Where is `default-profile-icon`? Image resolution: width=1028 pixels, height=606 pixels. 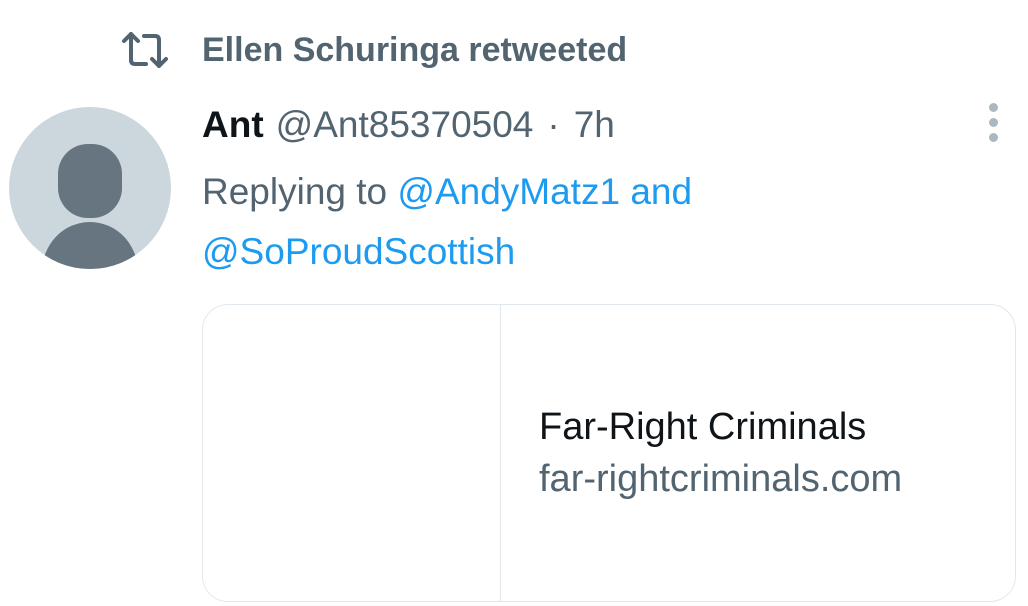
default-profile-icon is located at coordinates (90, 206).